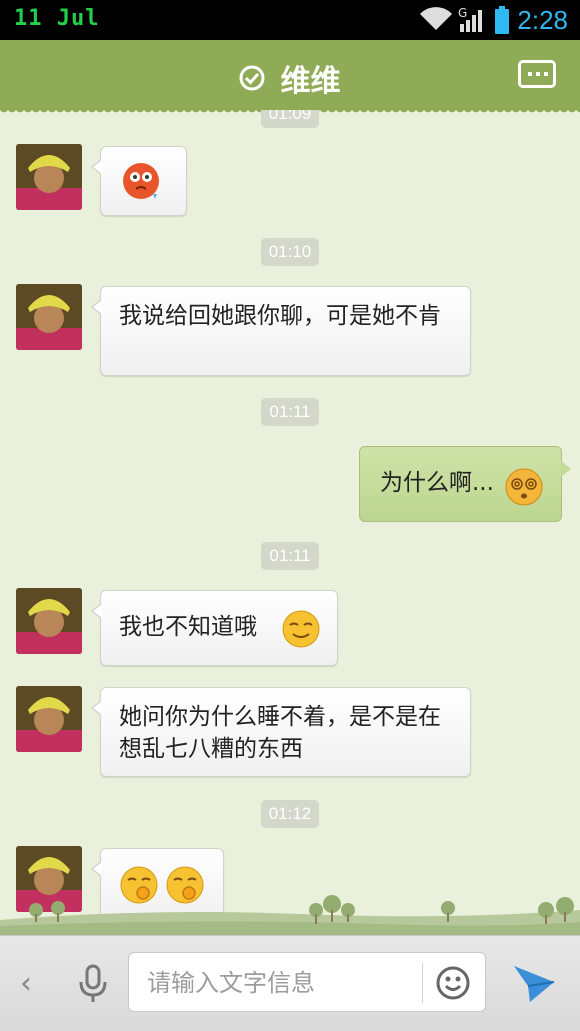 The height and width of the screenshot is (1031, 580). Describe the element at coordinates (524, 487) in the screenshot. I see `dizzy-face-emoji` at that location.